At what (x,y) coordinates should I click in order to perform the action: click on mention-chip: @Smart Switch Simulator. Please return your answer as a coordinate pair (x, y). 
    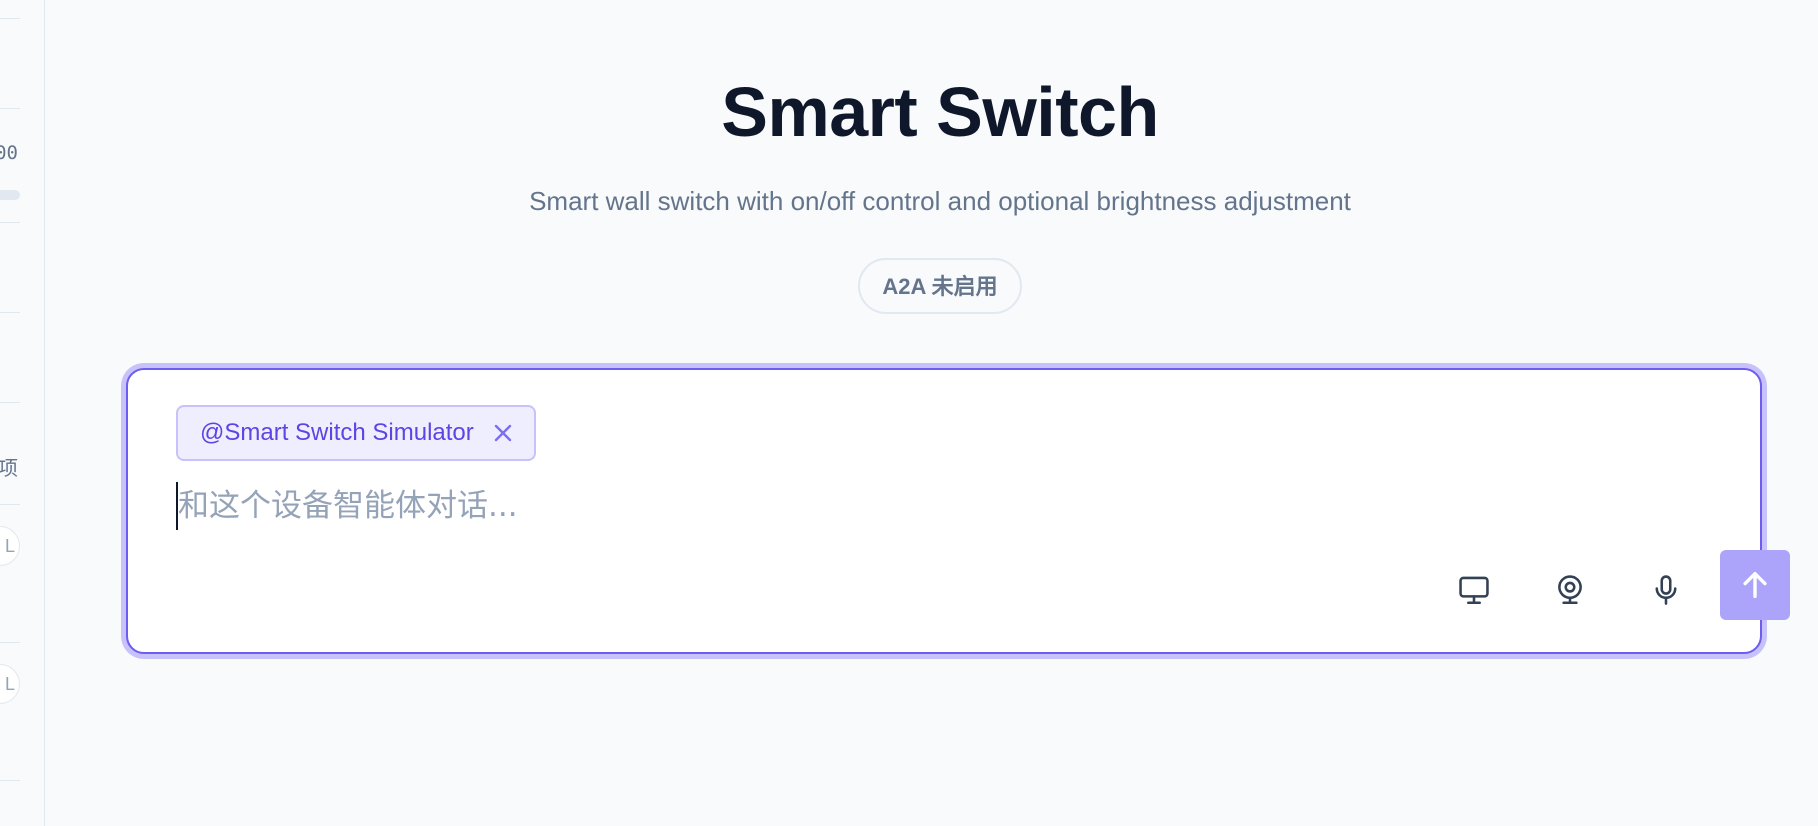
    Looking at the image, I should click on (356, 433).